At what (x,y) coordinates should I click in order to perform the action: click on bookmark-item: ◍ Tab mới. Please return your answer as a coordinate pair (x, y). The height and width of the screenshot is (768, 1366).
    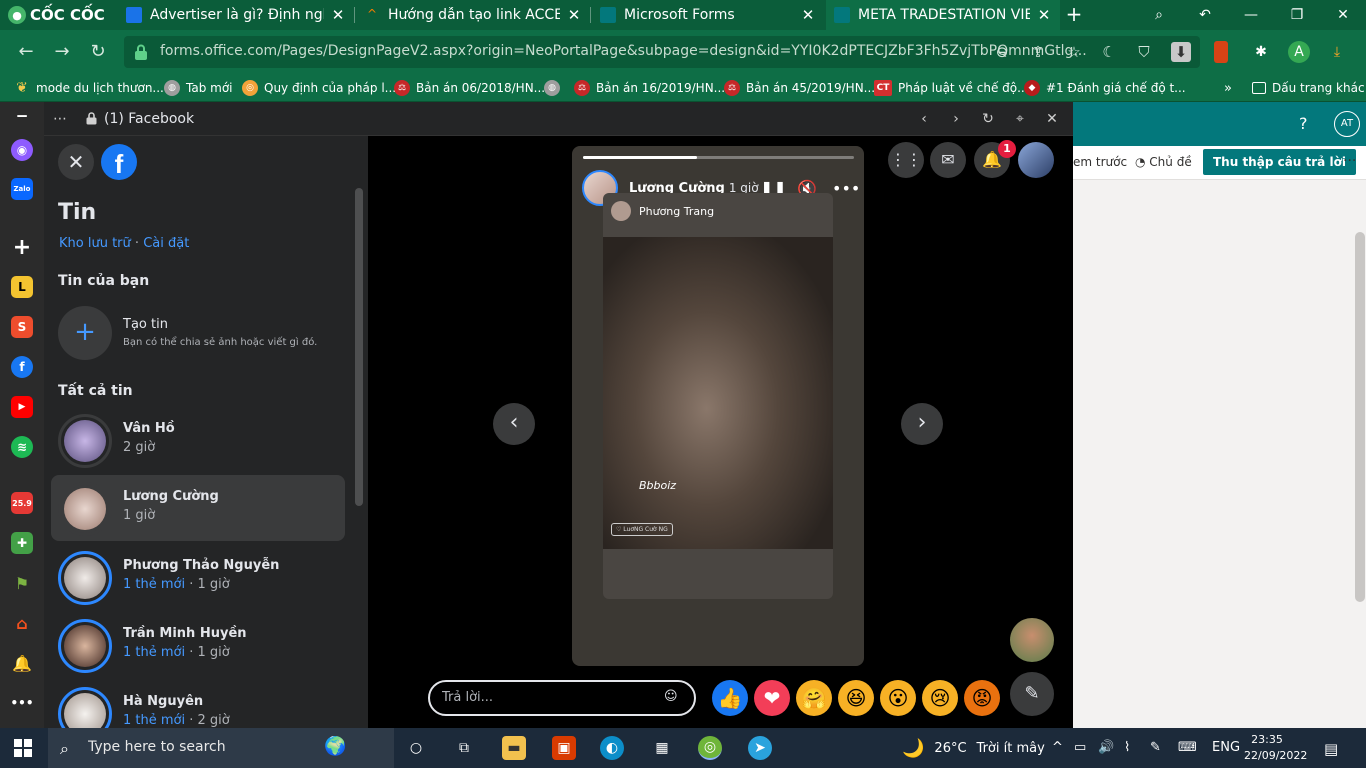
    Looking at the image, I should click on (198, 88).